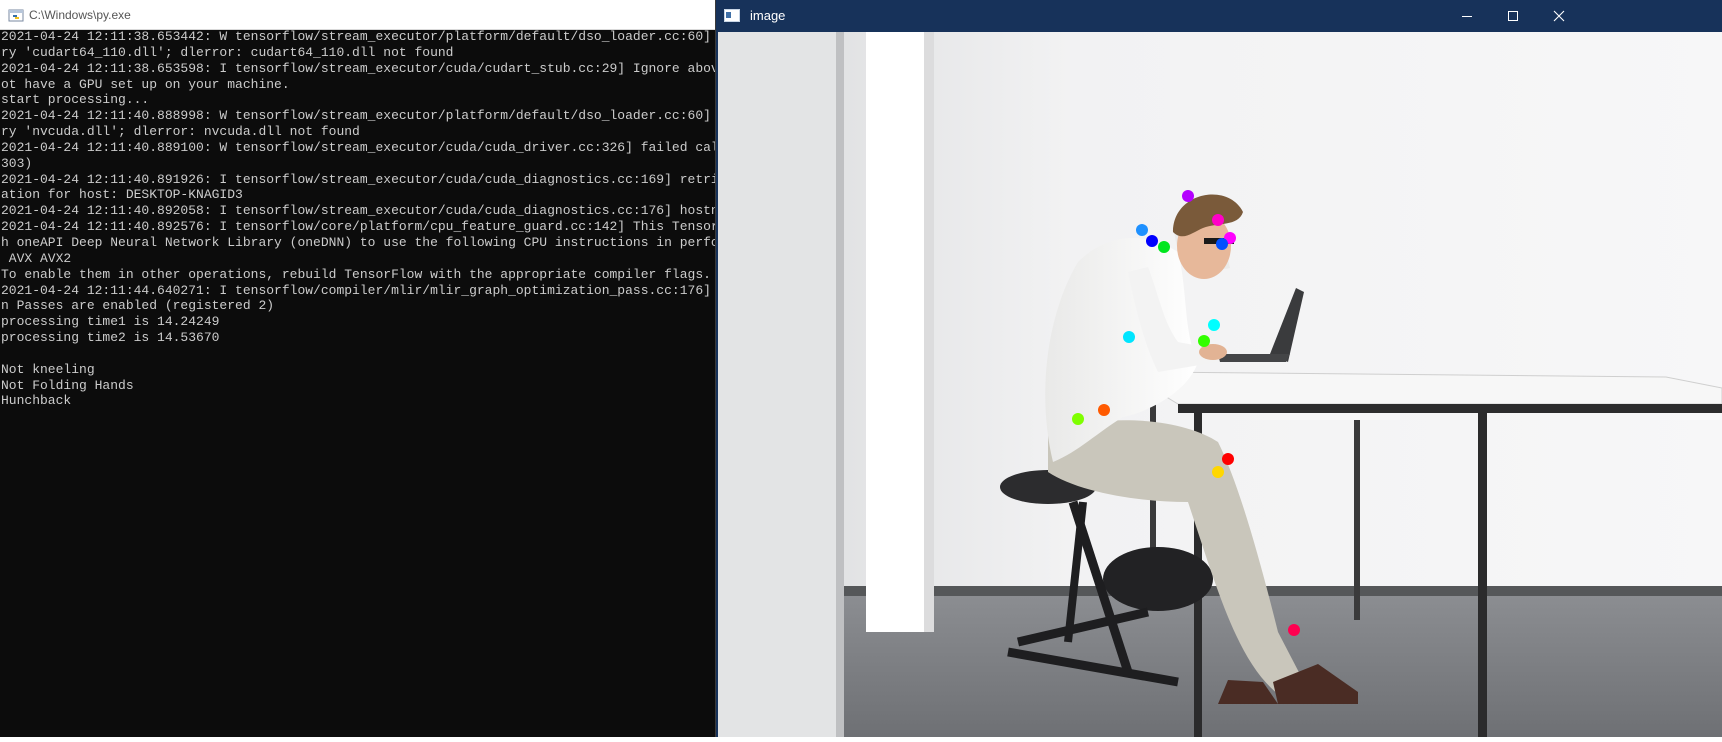 This screenshot has width=1722, height=742. I want to click on glass-frame, so click(840, 384).